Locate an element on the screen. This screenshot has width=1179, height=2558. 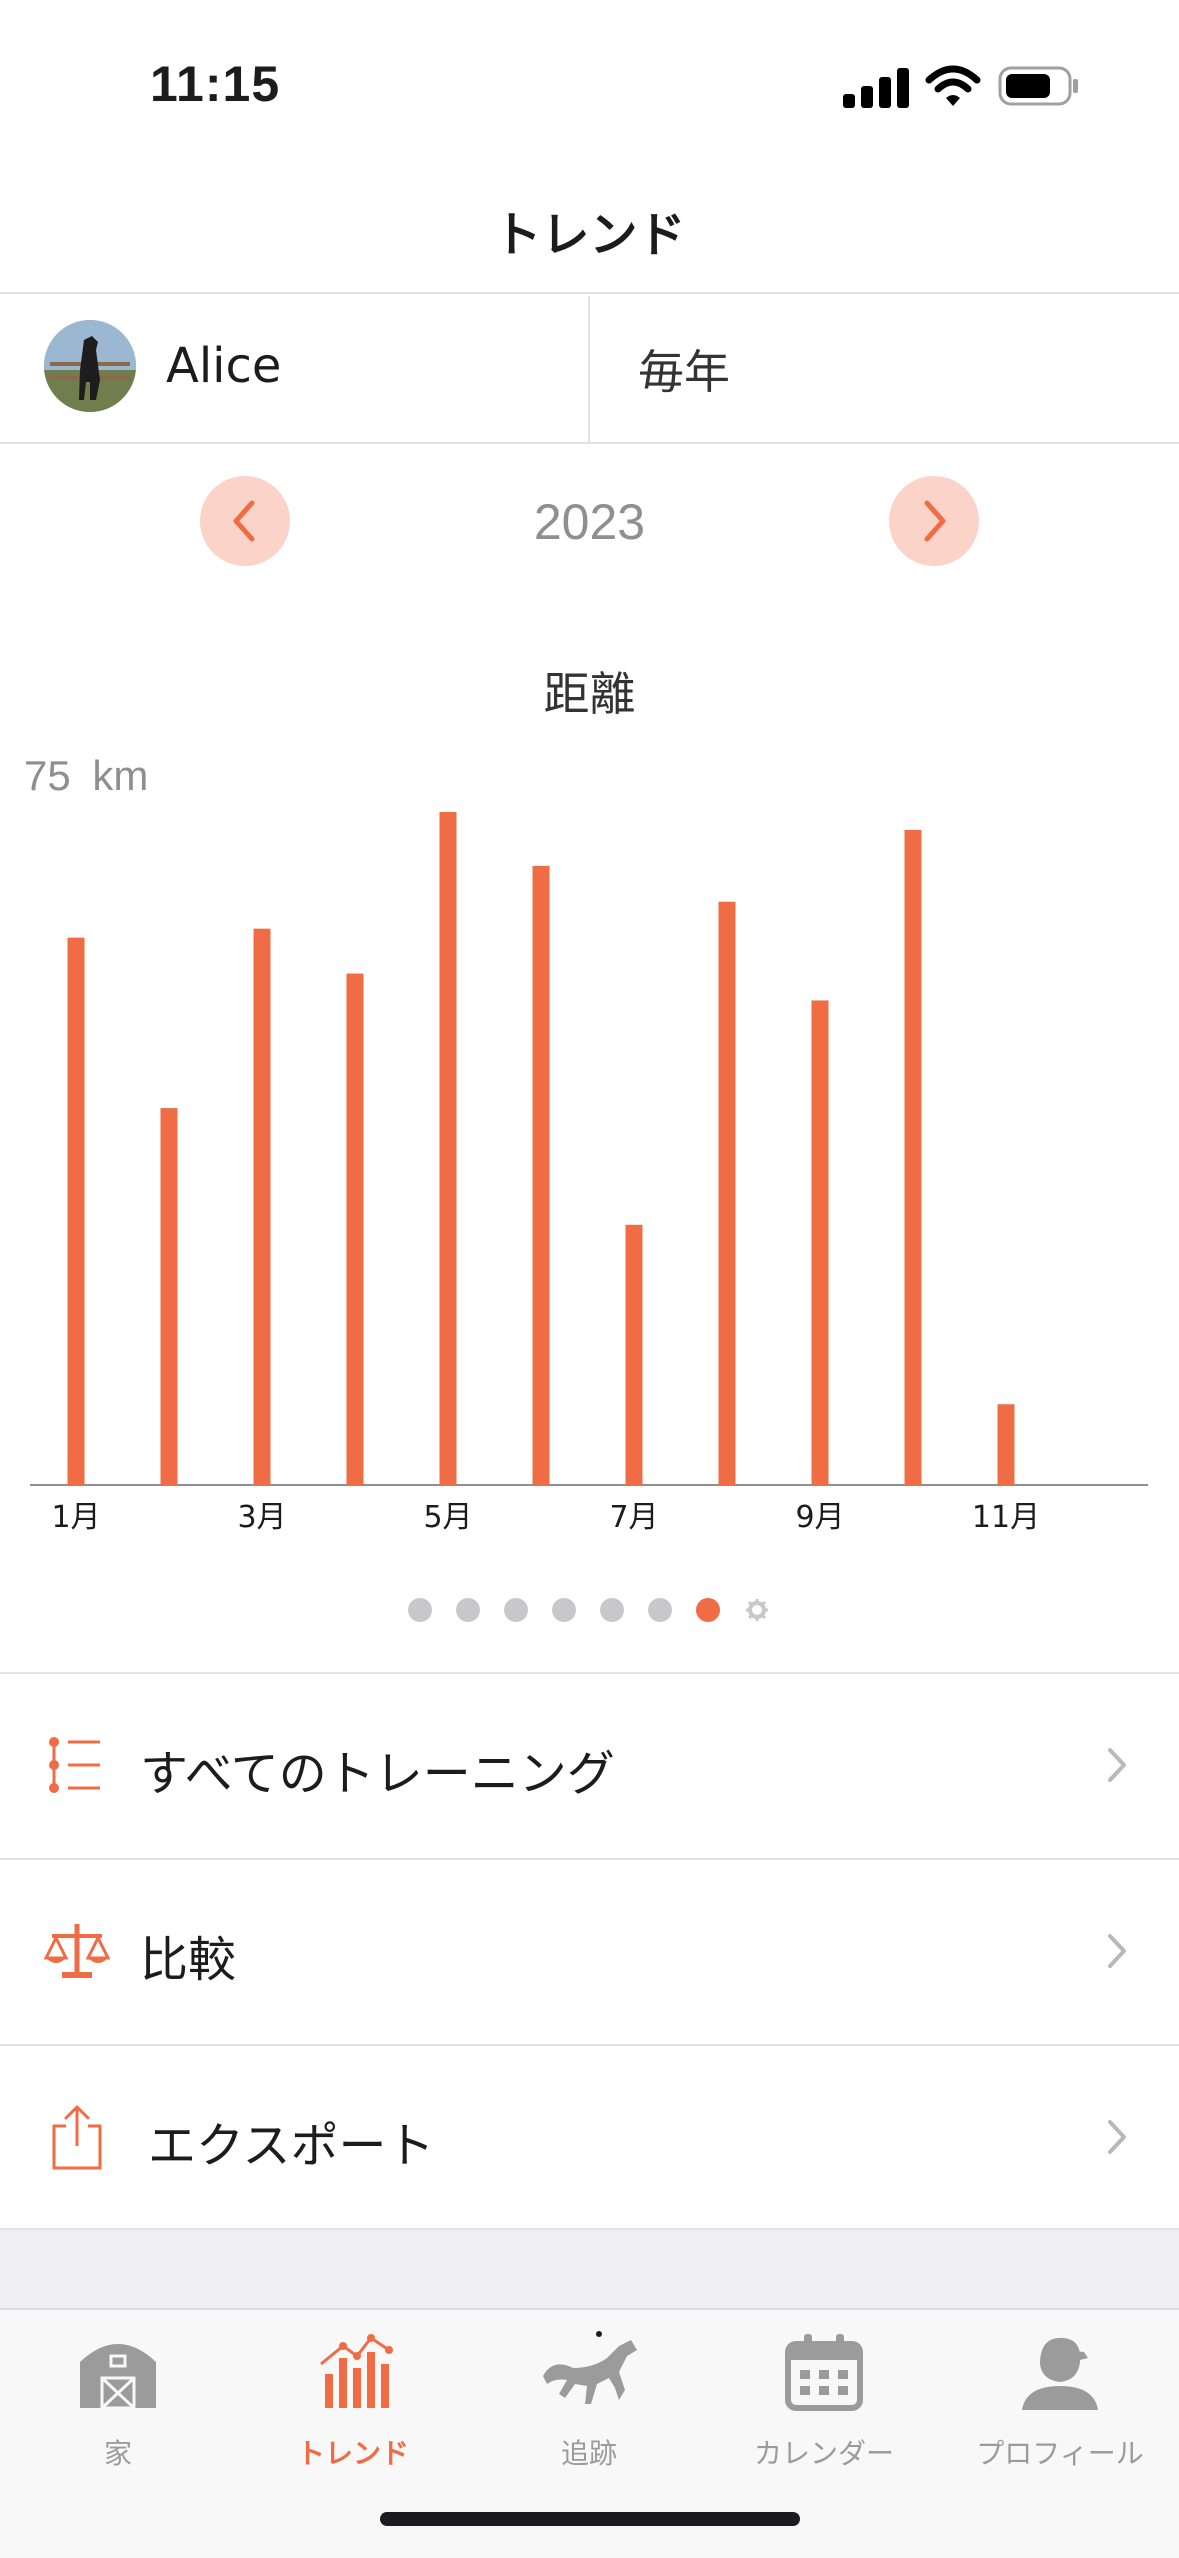
menu-item-all-trainings: すべてのトレーニング is located at coordinates (589, 1766).